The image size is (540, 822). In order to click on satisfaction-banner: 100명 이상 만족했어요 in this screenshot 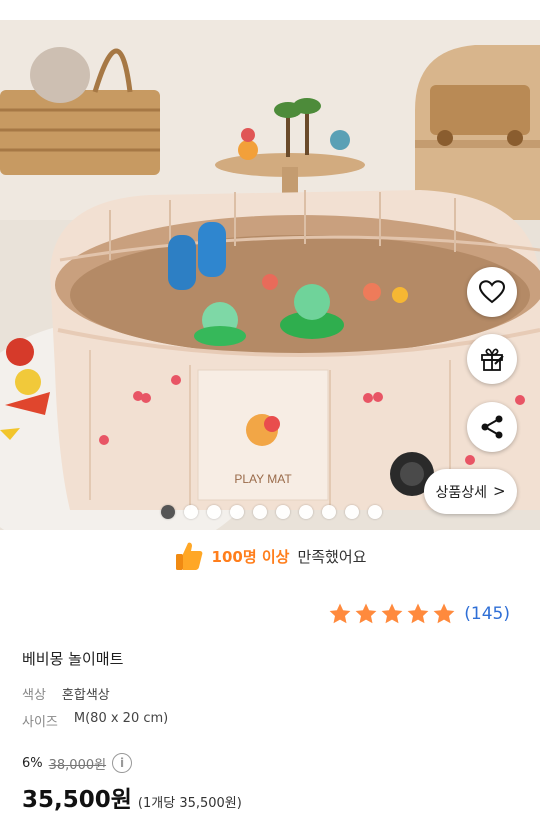, I will do `click(270, 556)`.